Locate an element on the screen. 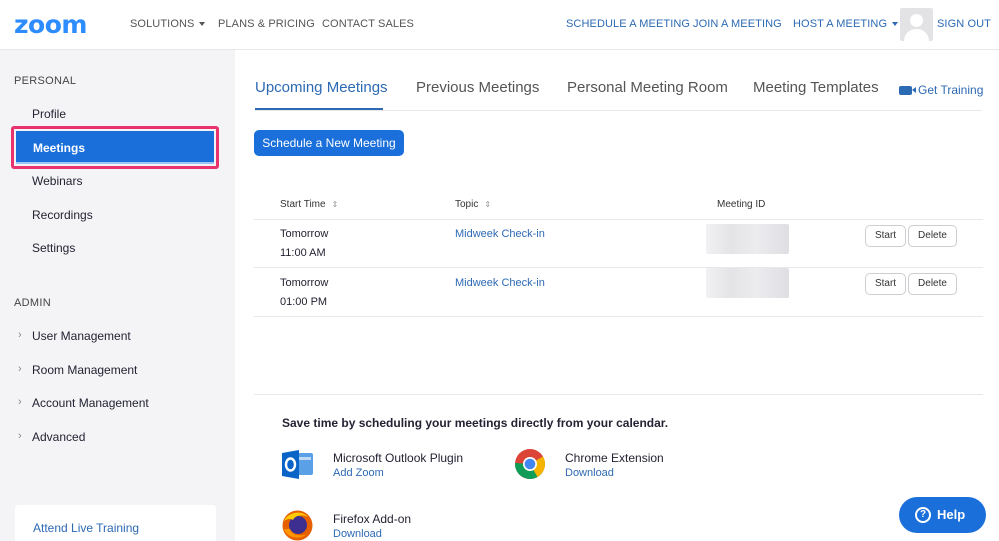  tab-personal-meeting-room: Personal Meeting Room is located at coordinates (647, 87).